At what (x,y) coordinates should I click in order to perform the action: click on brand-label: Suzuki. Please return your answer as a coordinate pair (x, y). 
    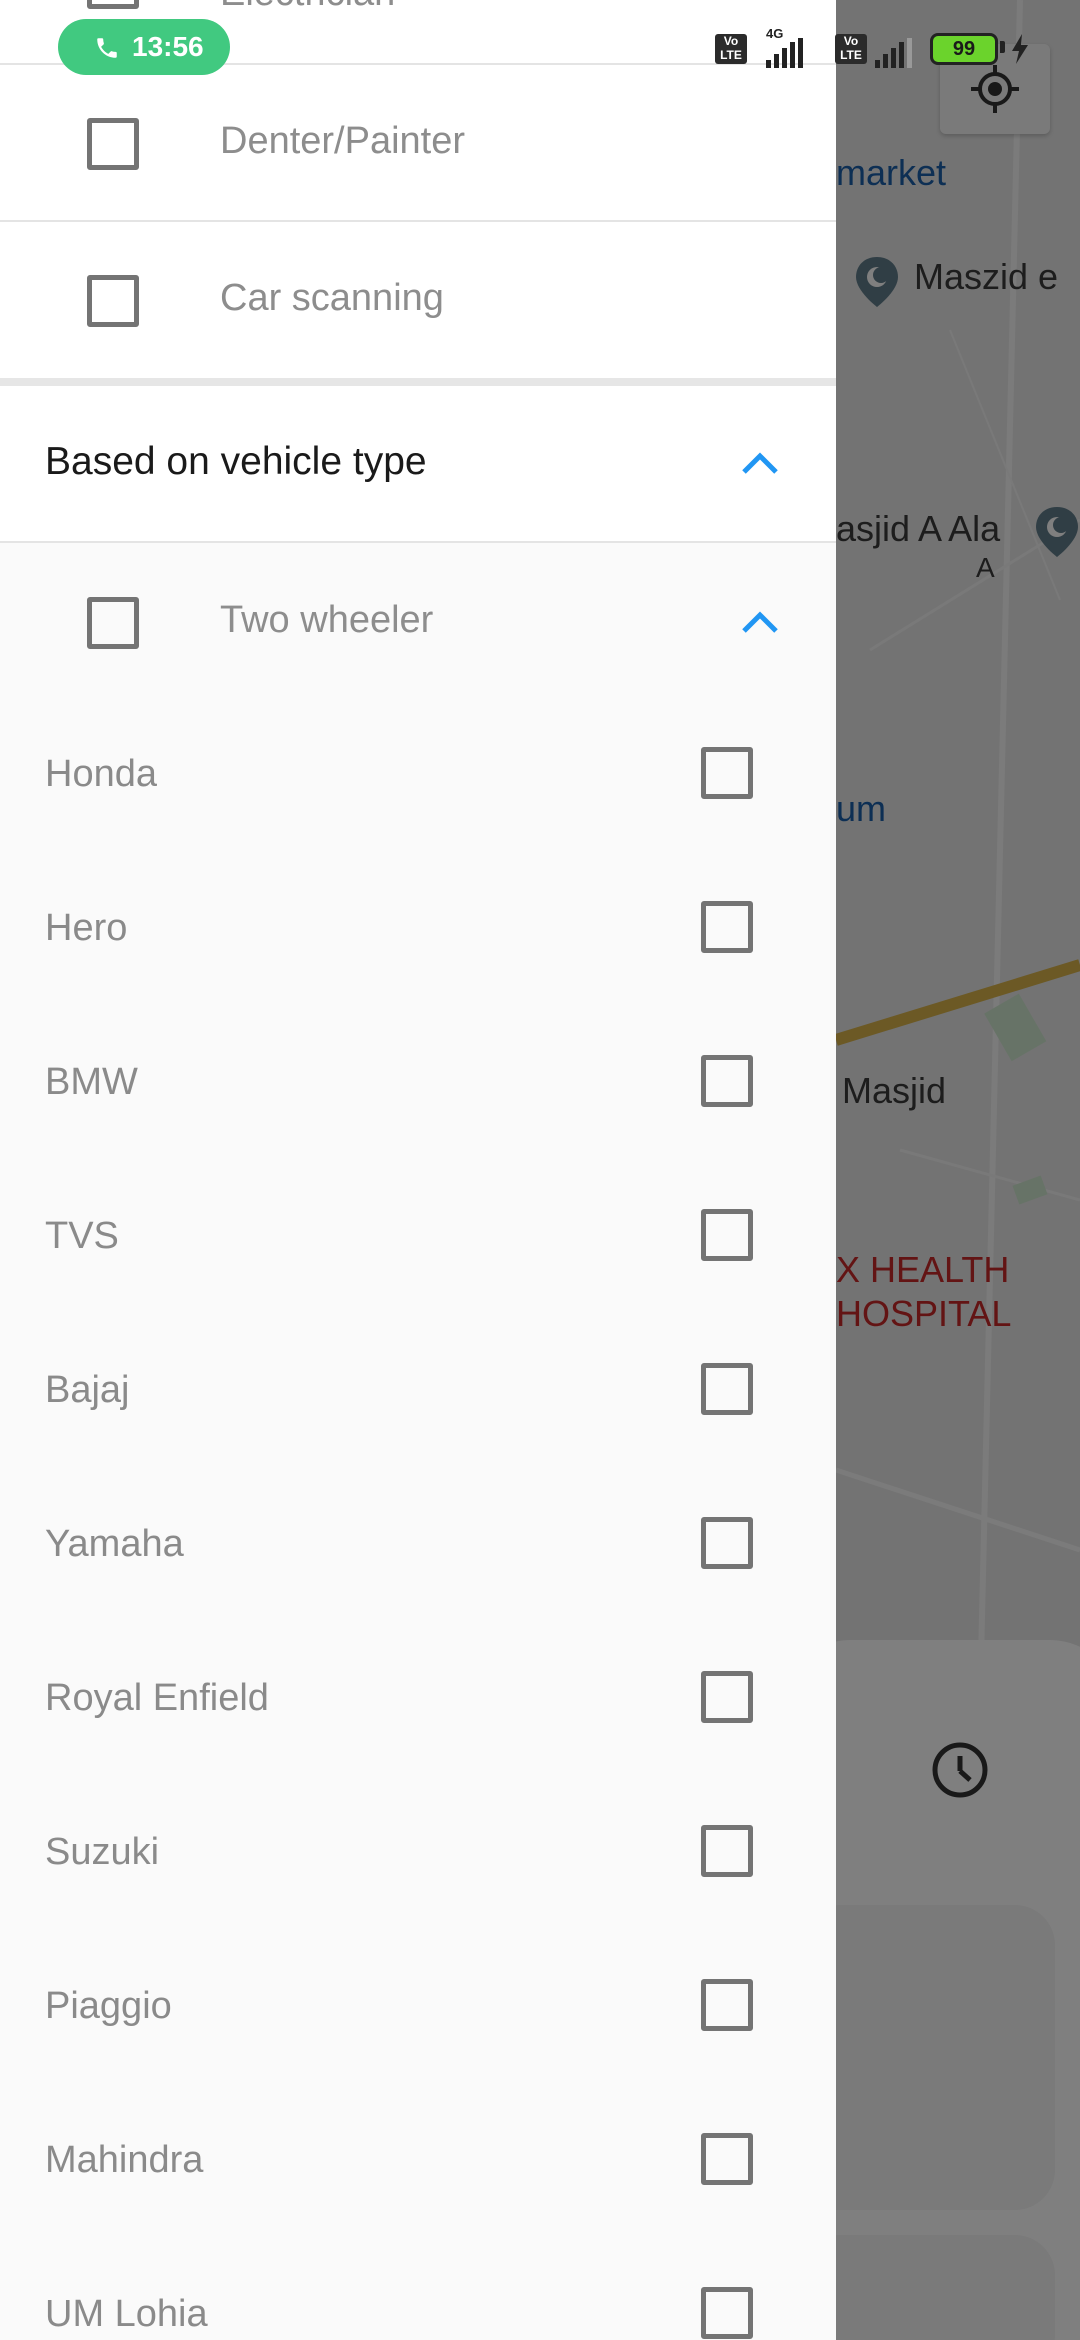
    Looking at the image, I should click on (102, 1852).